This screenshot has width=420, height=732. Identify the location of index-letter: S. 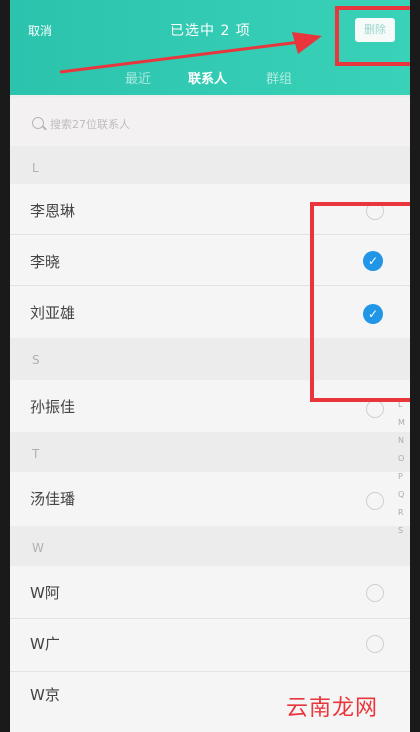
(400, 530).